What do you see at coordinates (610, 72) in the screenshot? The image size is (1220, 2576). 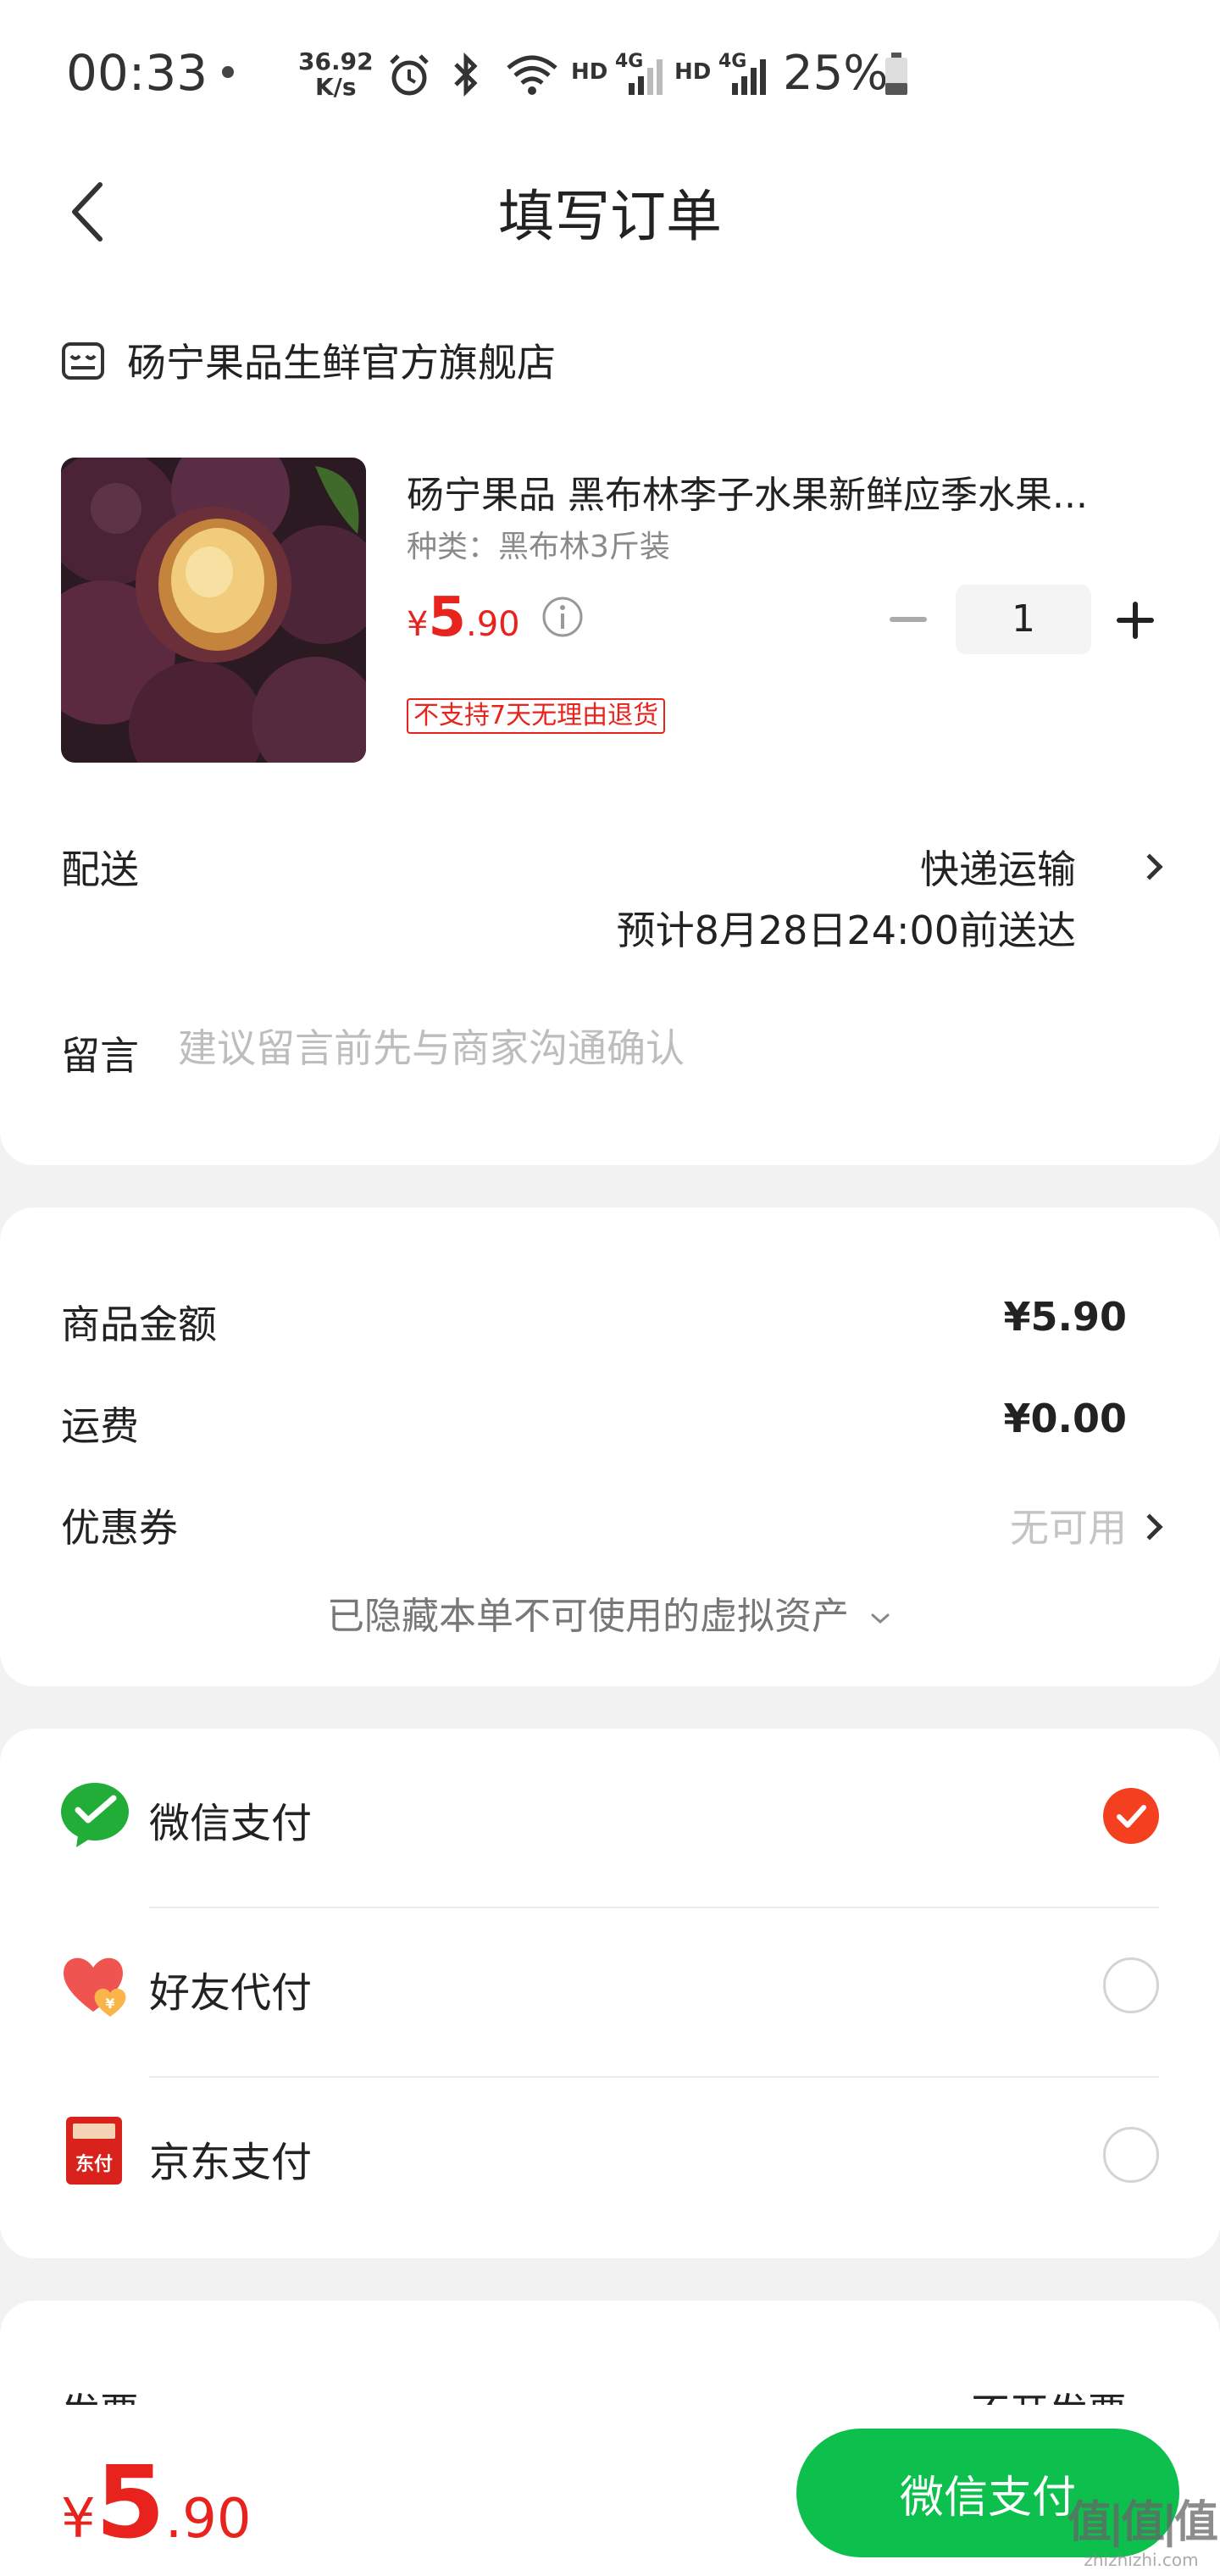 I see `status-bar: 00:33 36.92 K/s HD 4G HD 4G 25%` at bounding box center [610, 72].